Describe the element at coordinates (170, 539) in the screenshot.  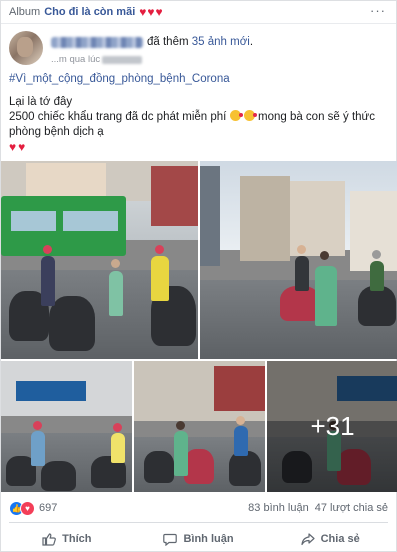
I see `comment-icon` at that location.